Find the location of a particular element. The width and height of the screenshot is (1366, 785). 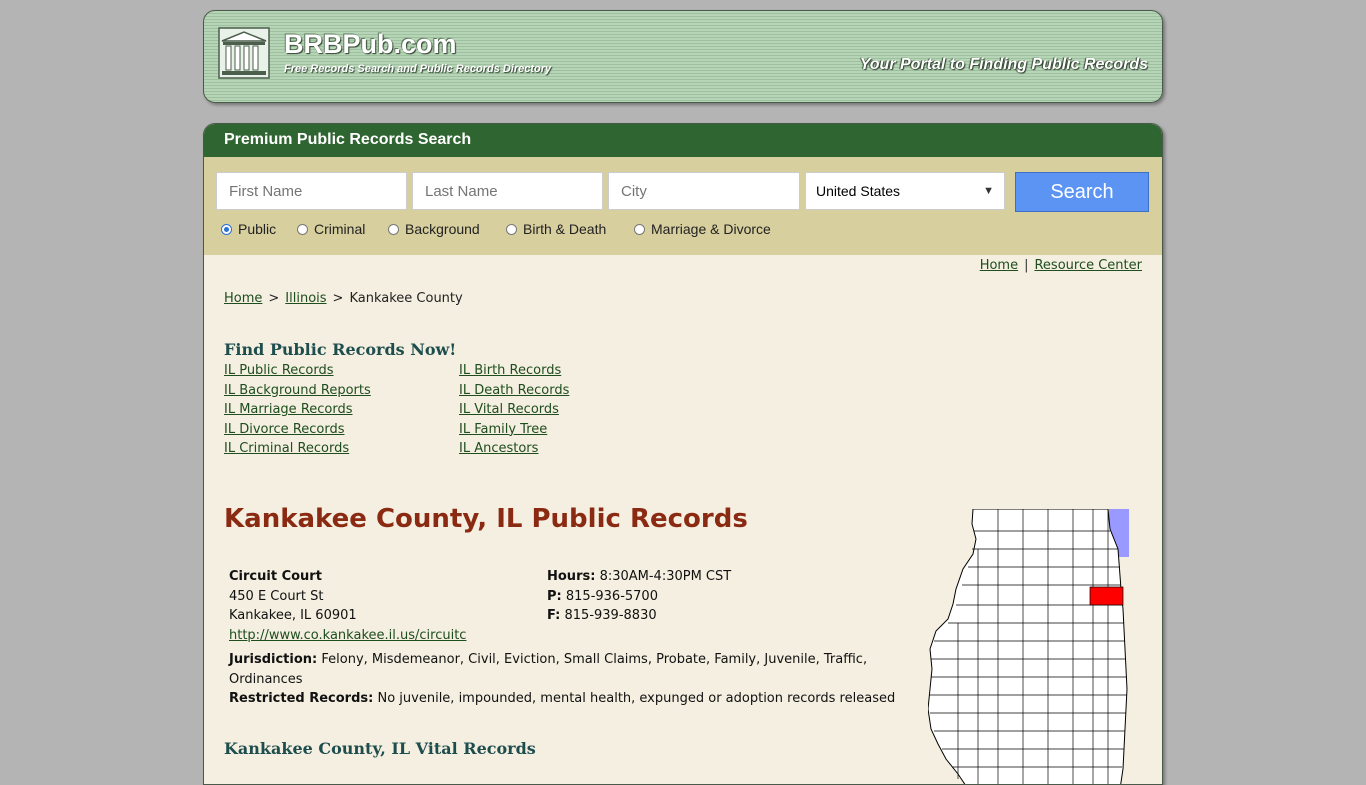

last-name-input is located at coordinates (507, 191).